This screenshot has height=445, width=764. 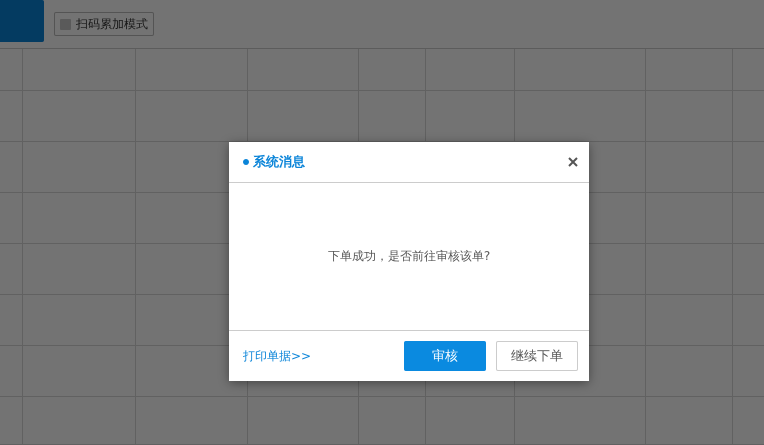 I want to click on checkbox-label: 扫码累加模式, so click(x=112, y=24).